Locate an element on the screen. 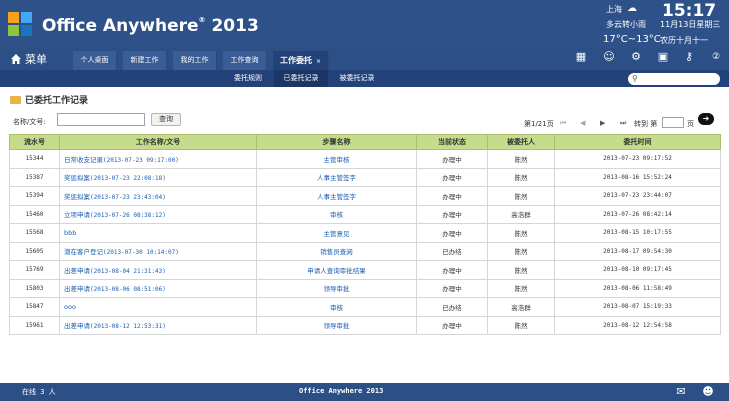 Image resolution: width=729 pixels, height=401 pixels. row-id: 15803 is located at coordinates (34, 288).